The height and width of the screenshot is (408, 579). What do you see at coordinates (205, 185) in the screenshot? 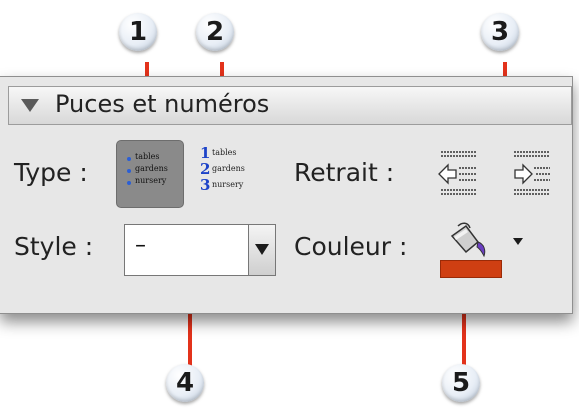
I see `list-number: 3` at bounding box center [205, 185].